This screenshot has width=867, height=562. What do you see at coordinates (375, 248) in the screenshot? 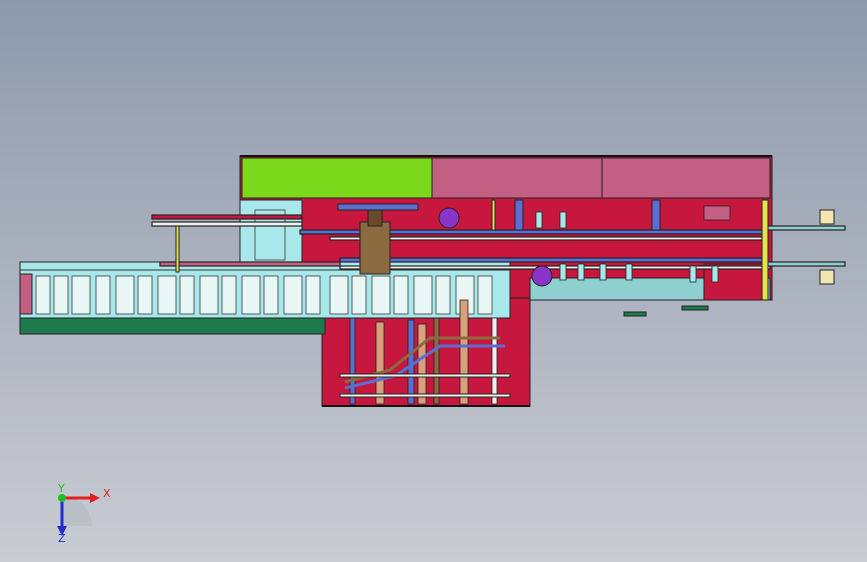
I see `central-block` at bounding box center [375, 248].